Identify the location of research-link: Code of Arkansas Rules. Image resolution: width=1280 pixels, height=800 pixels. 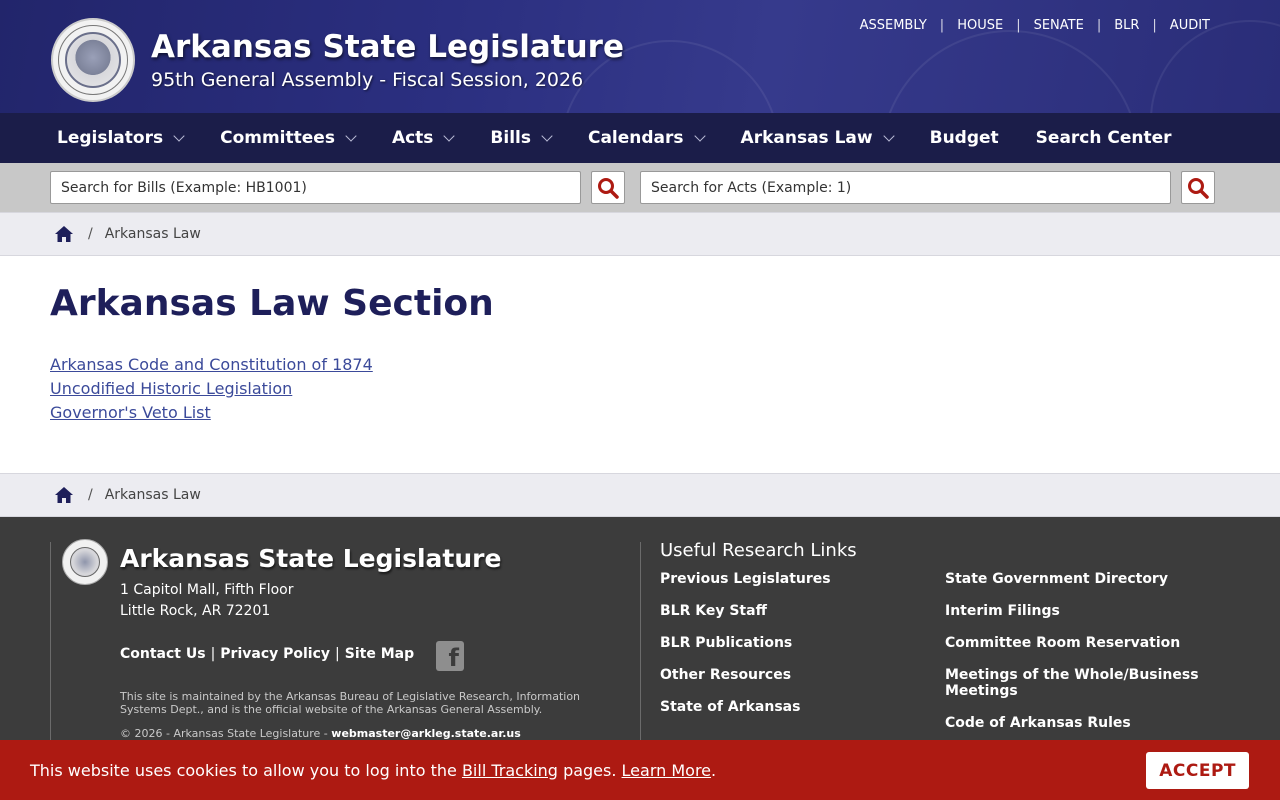
(1080, 723).